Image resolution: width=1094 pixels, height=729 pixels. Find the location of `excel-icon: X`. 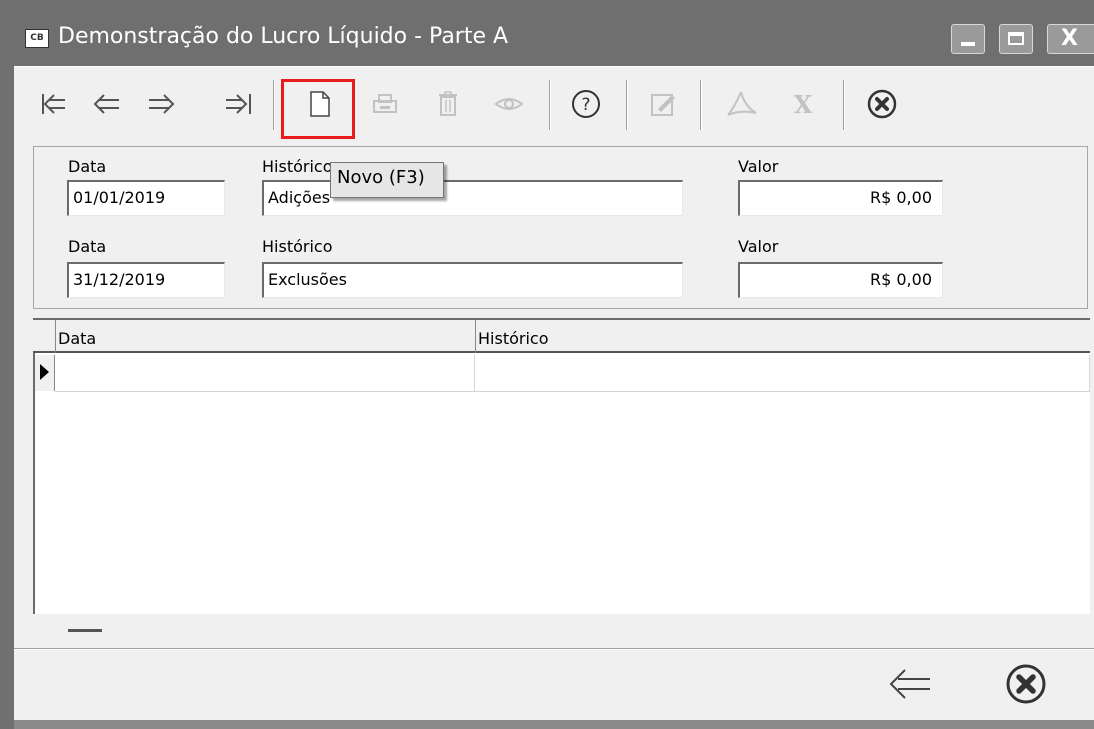

excel-icon: X is located at coordinates (803, 104).